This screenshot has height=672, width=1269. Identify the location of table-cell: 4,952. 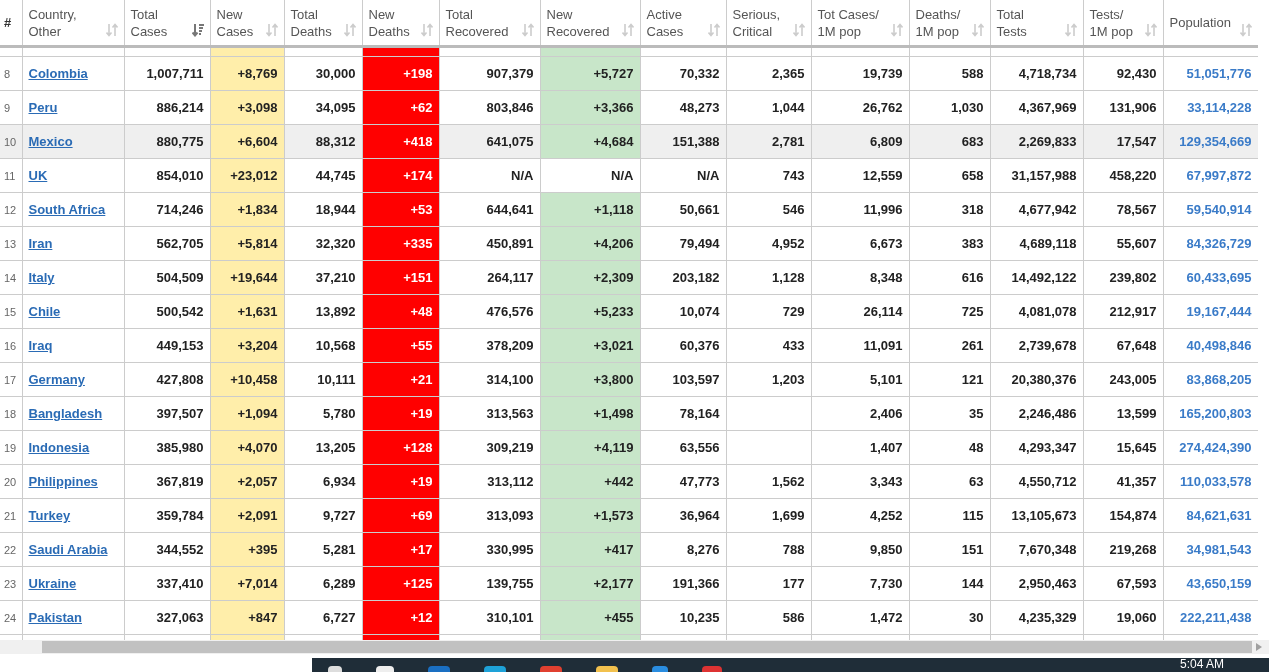
(768, 243).